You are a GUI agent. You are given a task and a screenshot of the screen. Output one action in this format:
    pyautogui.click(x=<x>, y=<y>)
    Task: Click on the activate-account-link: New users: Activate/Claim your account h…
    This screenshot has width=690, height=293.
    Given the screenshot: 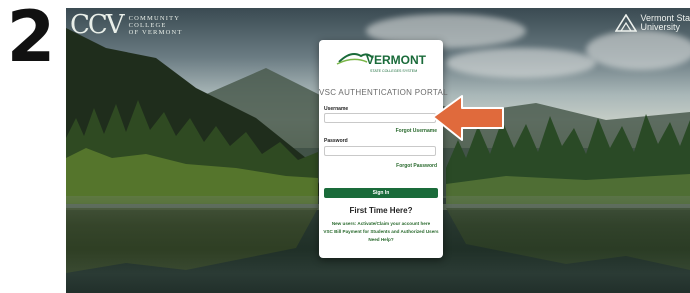 What is the action you would take?
    pyautogui.click(x=381, y=223)
    